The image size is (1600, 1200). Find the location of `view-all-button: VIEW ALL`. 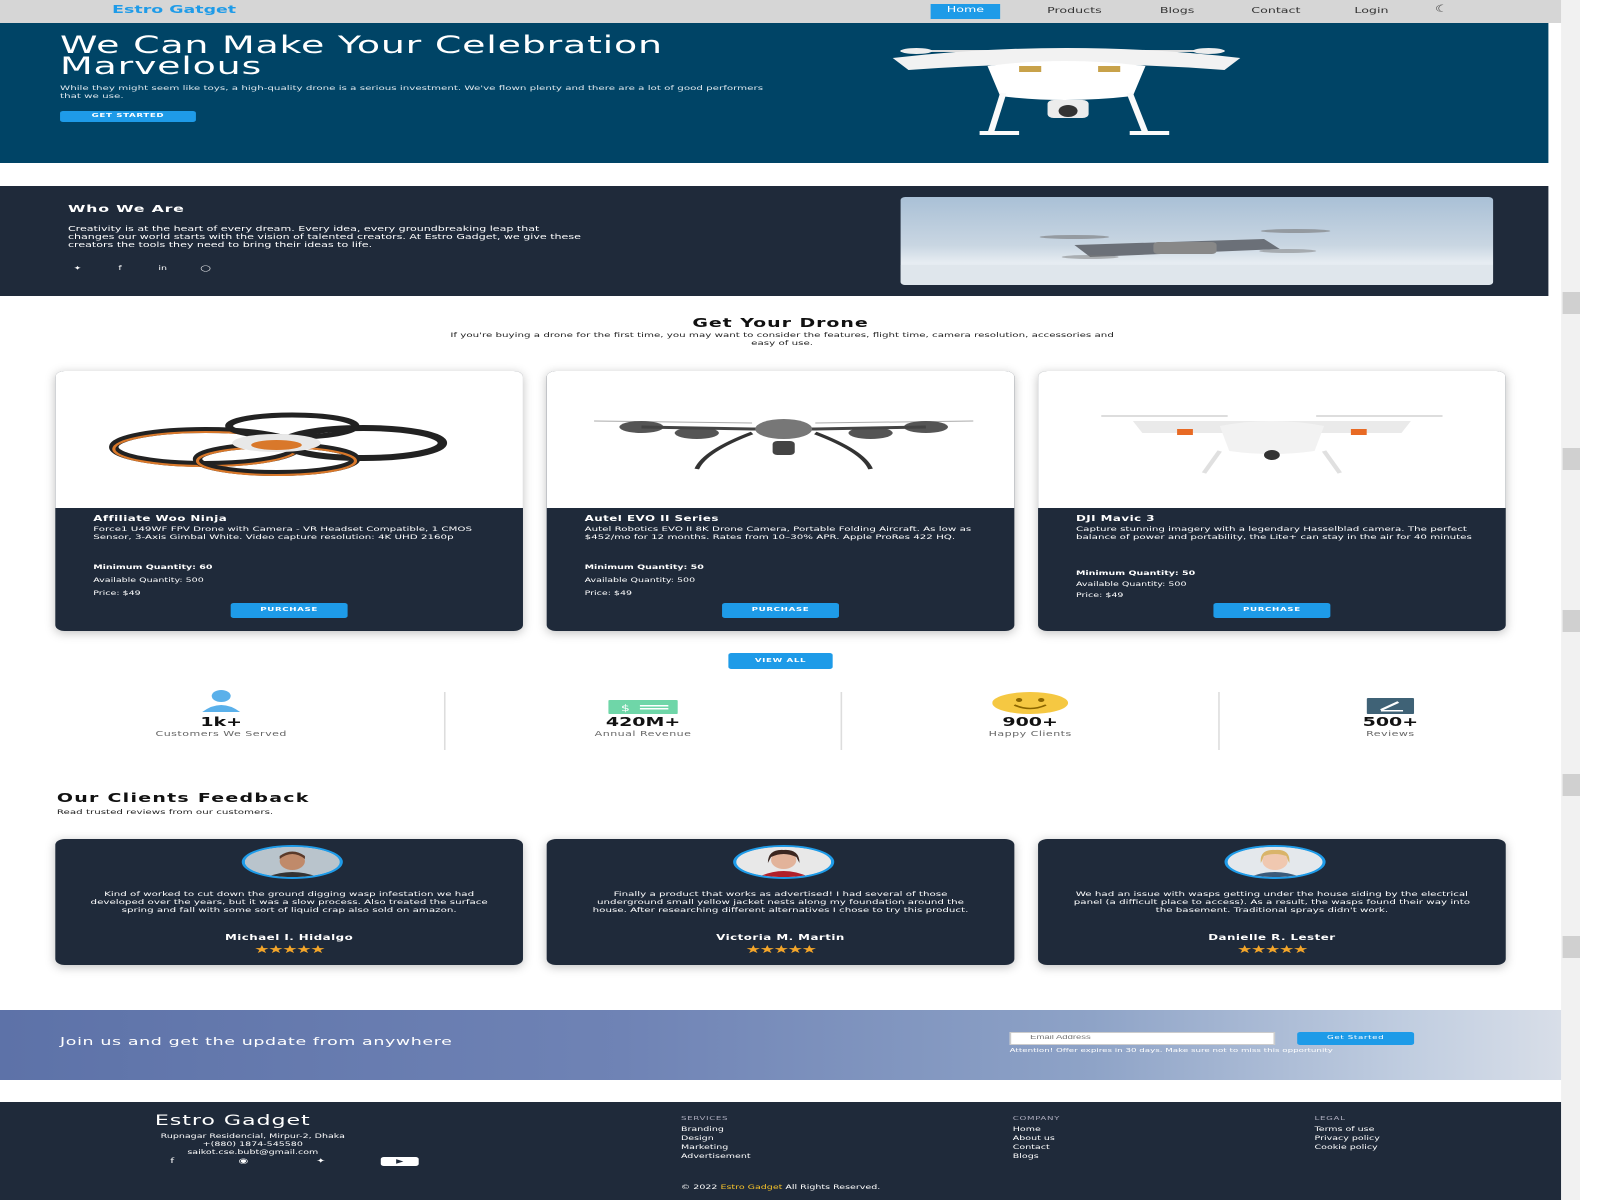

view-all-button: VIEW ALL is located at coordinates (780, 661).